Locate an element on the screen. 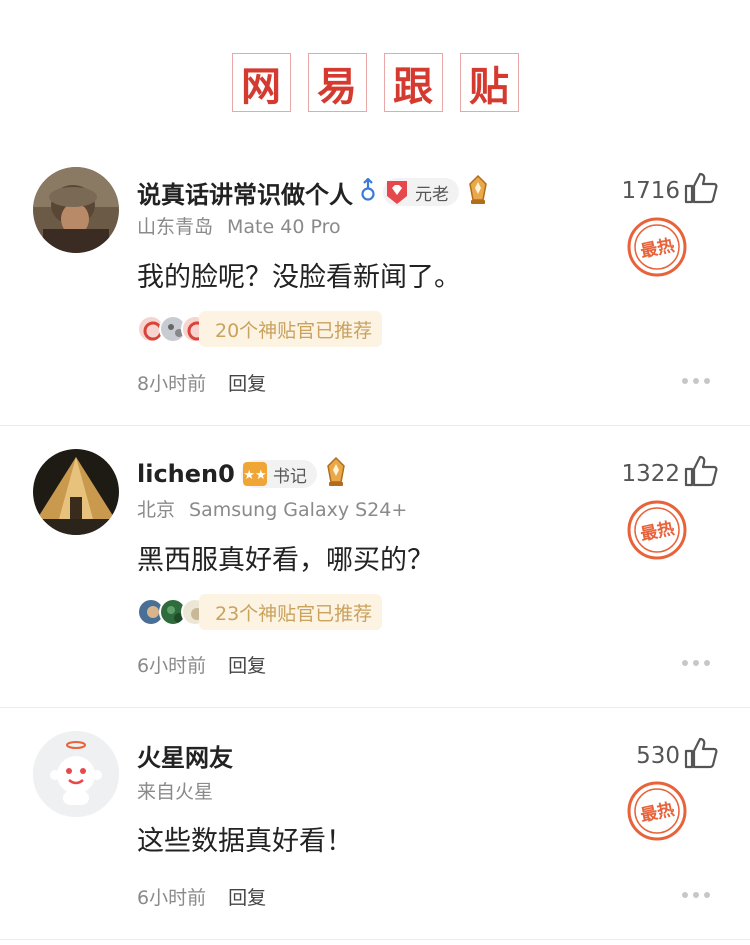 The height and width of the screenshot is (945, 750). title-char: 网 is located at coordinates (261, 82).